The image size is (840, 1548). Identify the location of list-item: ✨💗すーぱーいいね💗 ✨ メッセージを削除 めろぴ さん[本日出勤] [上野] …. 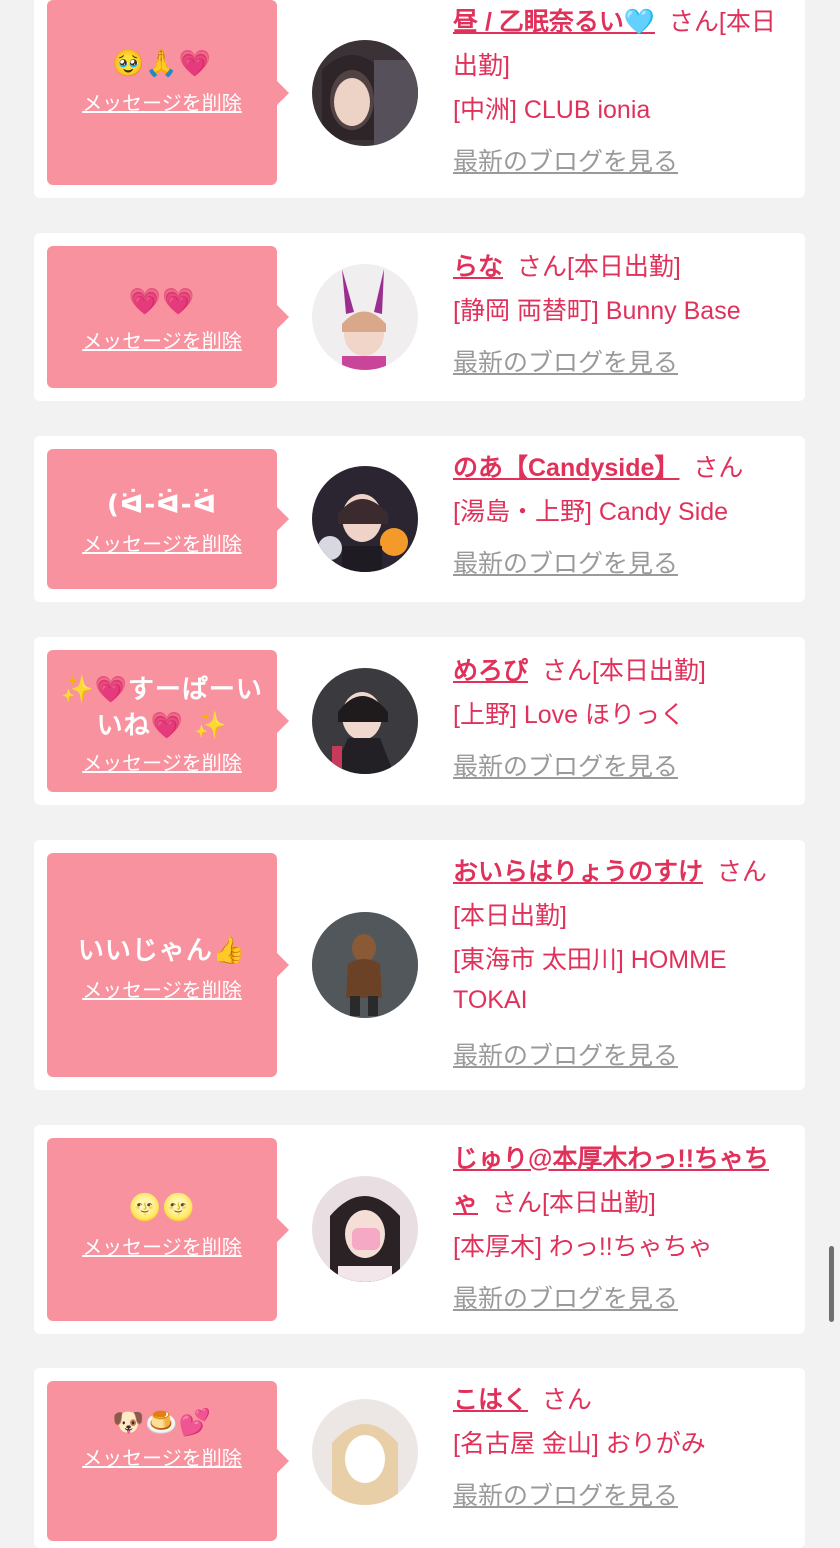
(419, 721).